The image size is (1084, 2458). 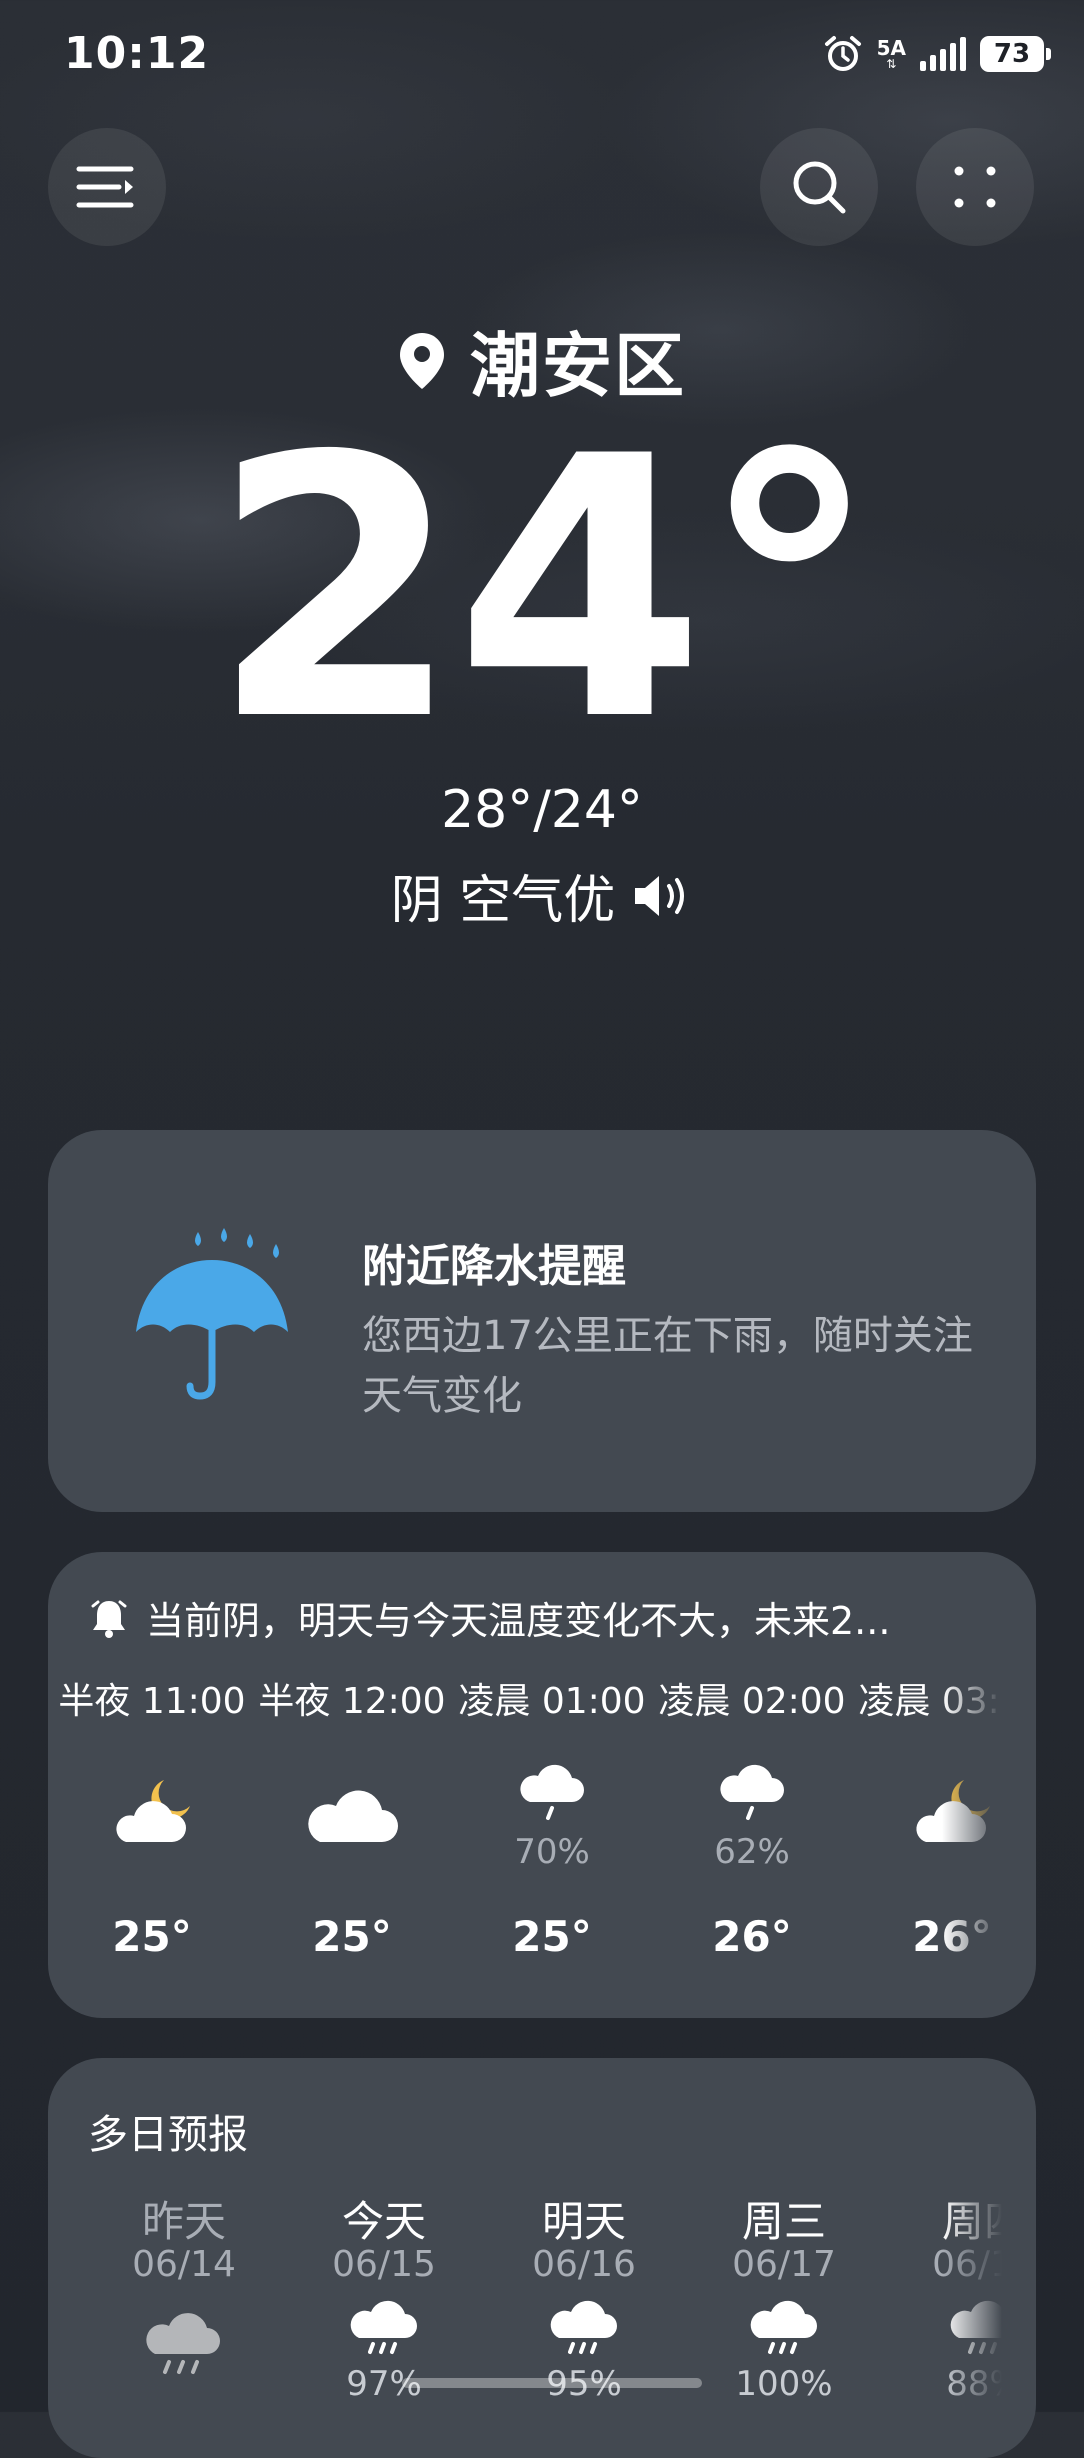 I want to click on more-dots-icon, so click(x=975, y=187).